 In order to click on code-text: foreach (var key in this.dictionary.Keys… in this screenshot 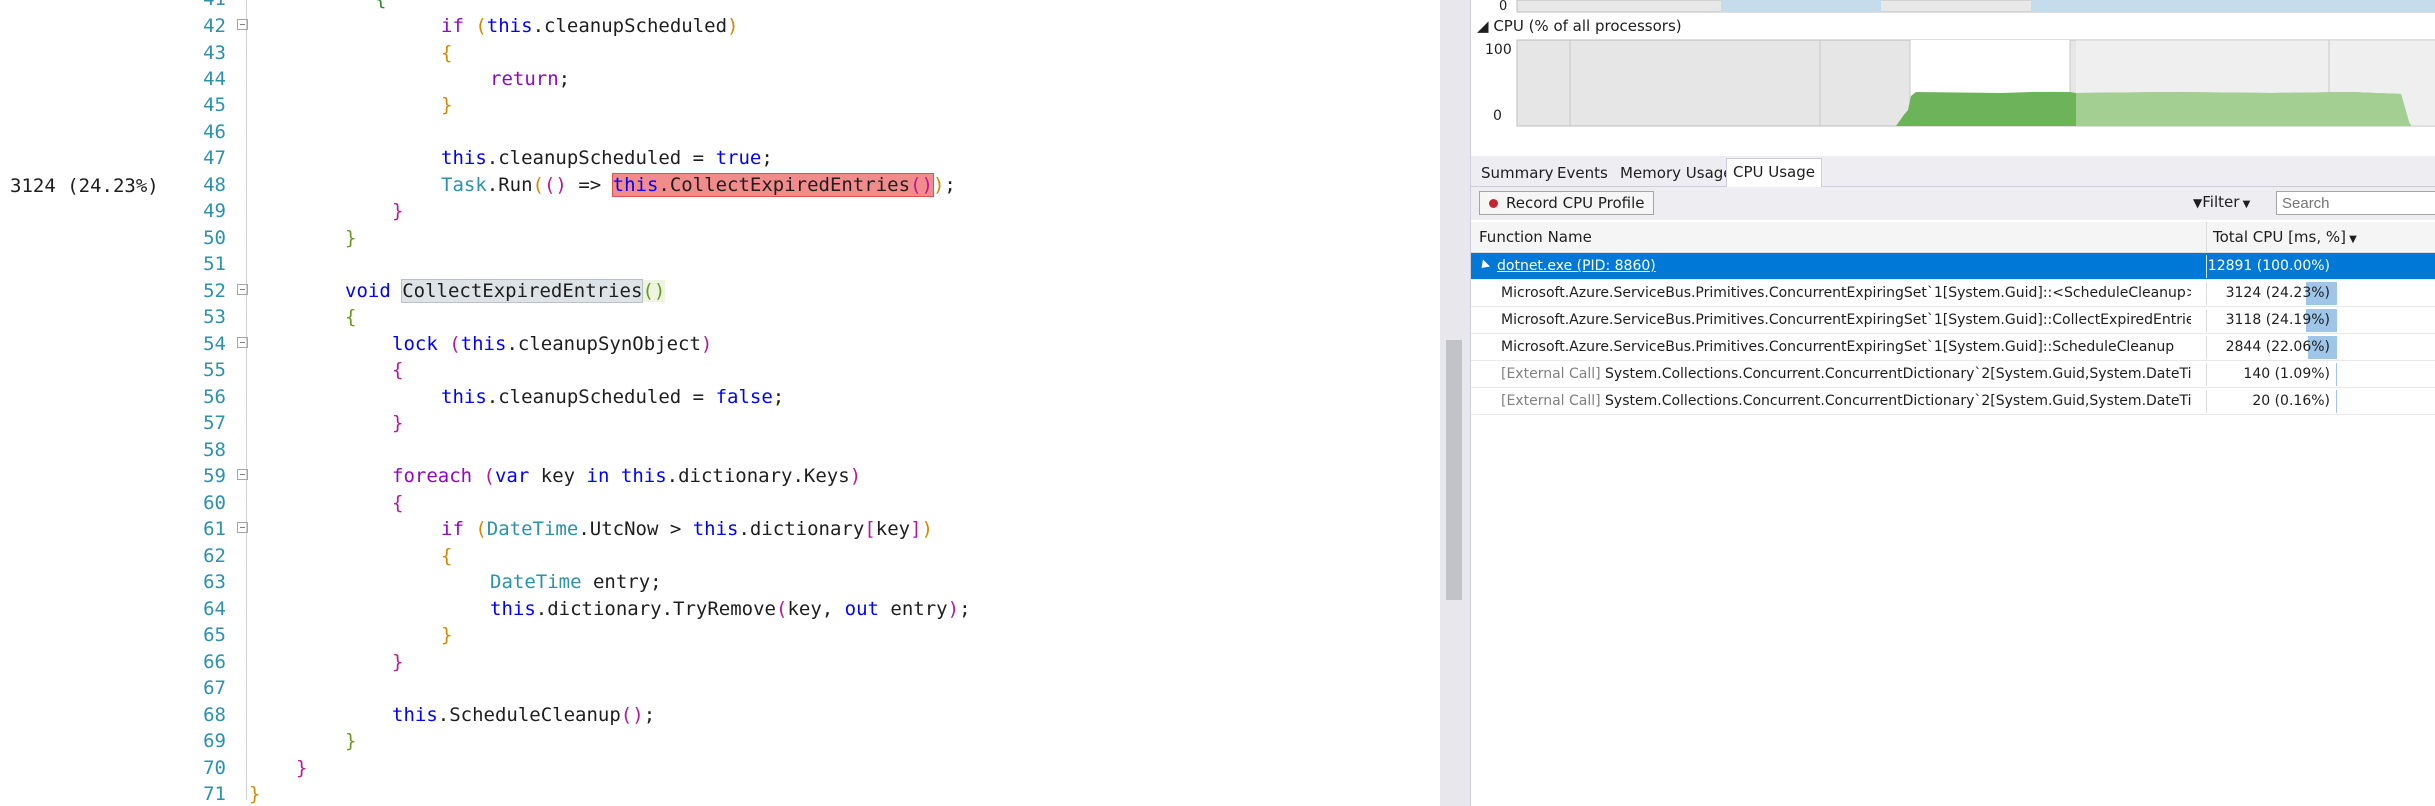, I will do `click(627, 476)`.